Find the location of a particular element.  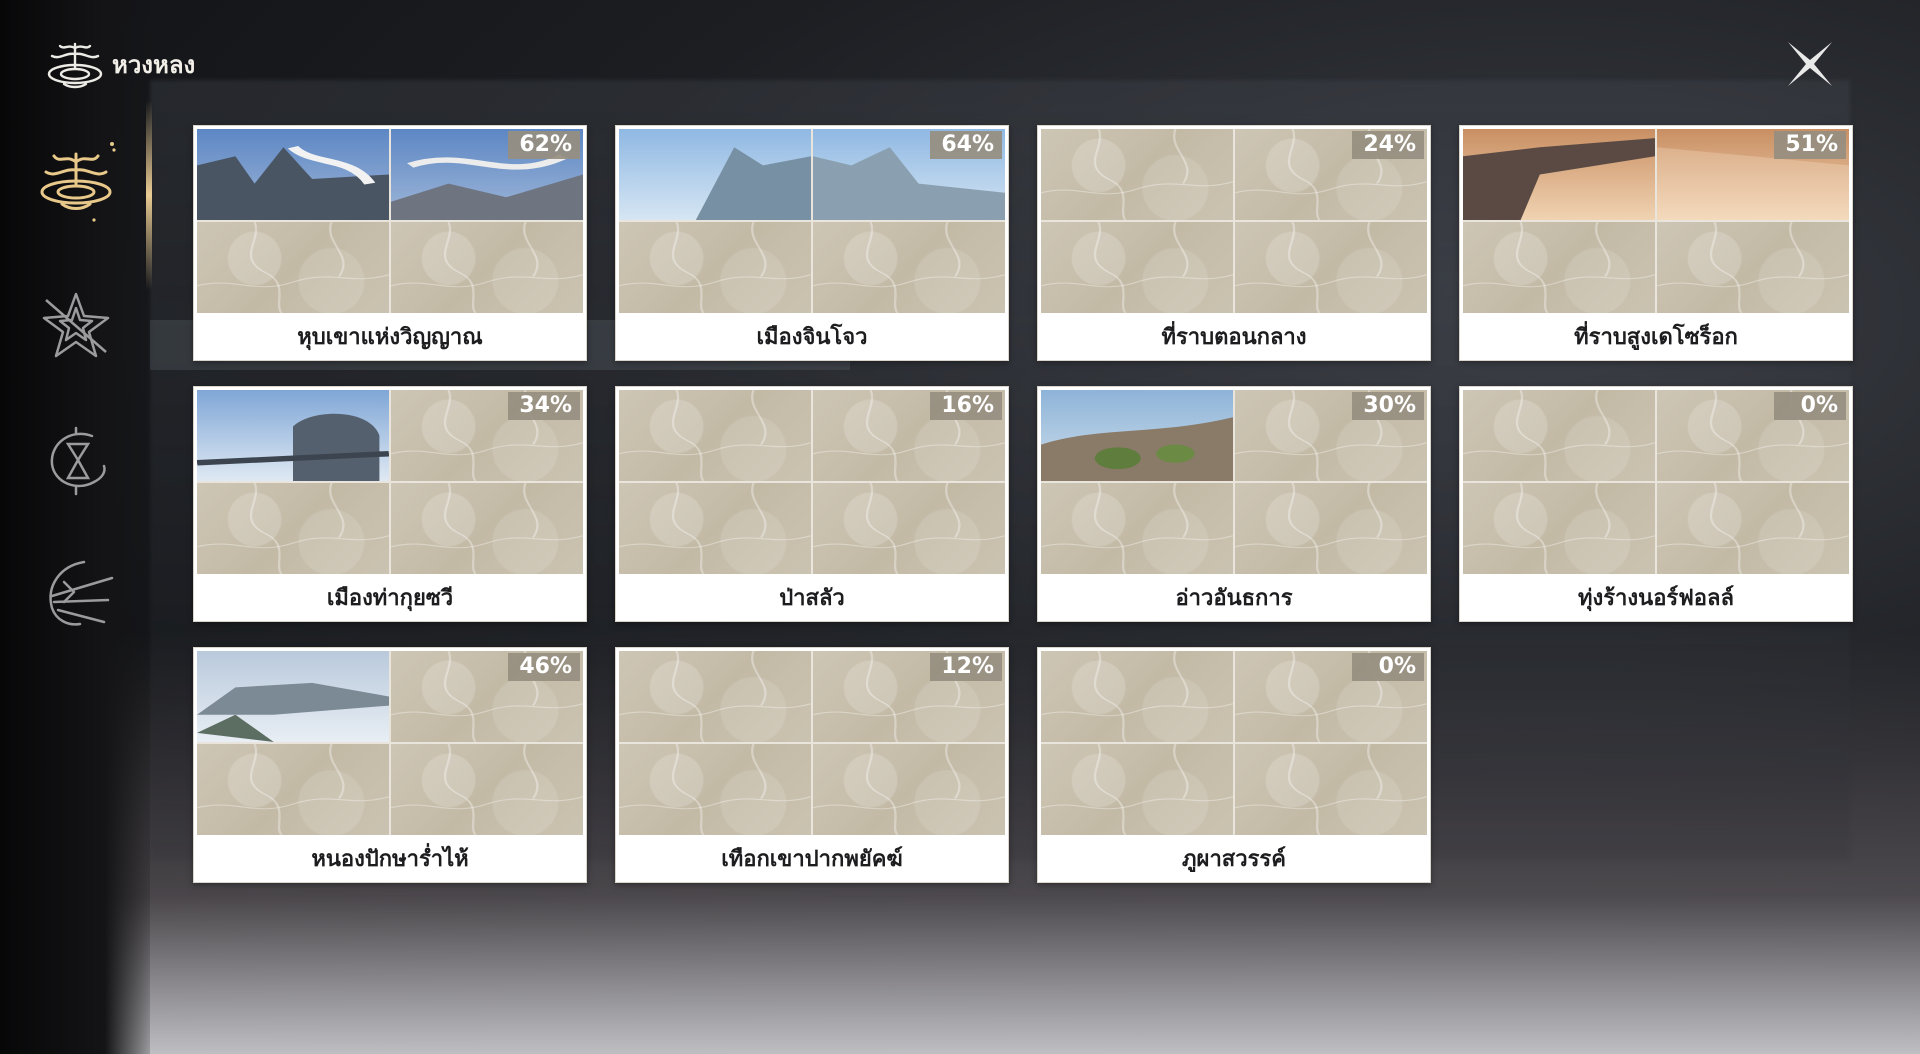

star-crest-icon is located at coordinates (76, 325).